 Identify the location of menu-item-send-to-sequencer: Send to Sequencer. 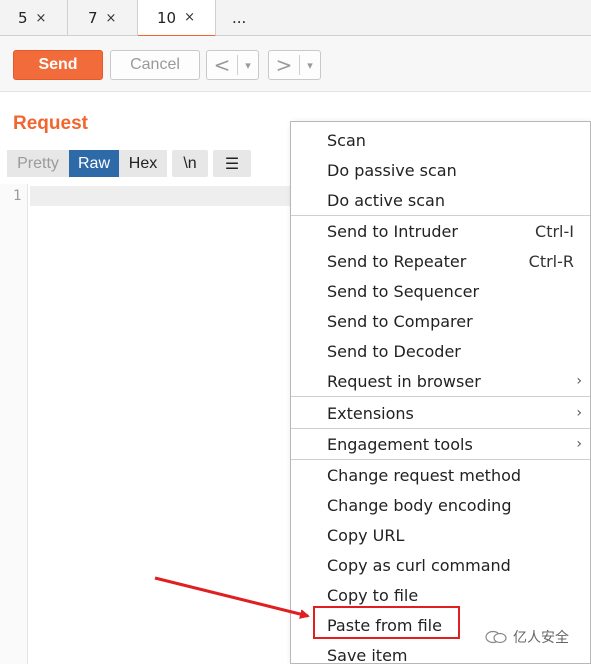
(440, 291).